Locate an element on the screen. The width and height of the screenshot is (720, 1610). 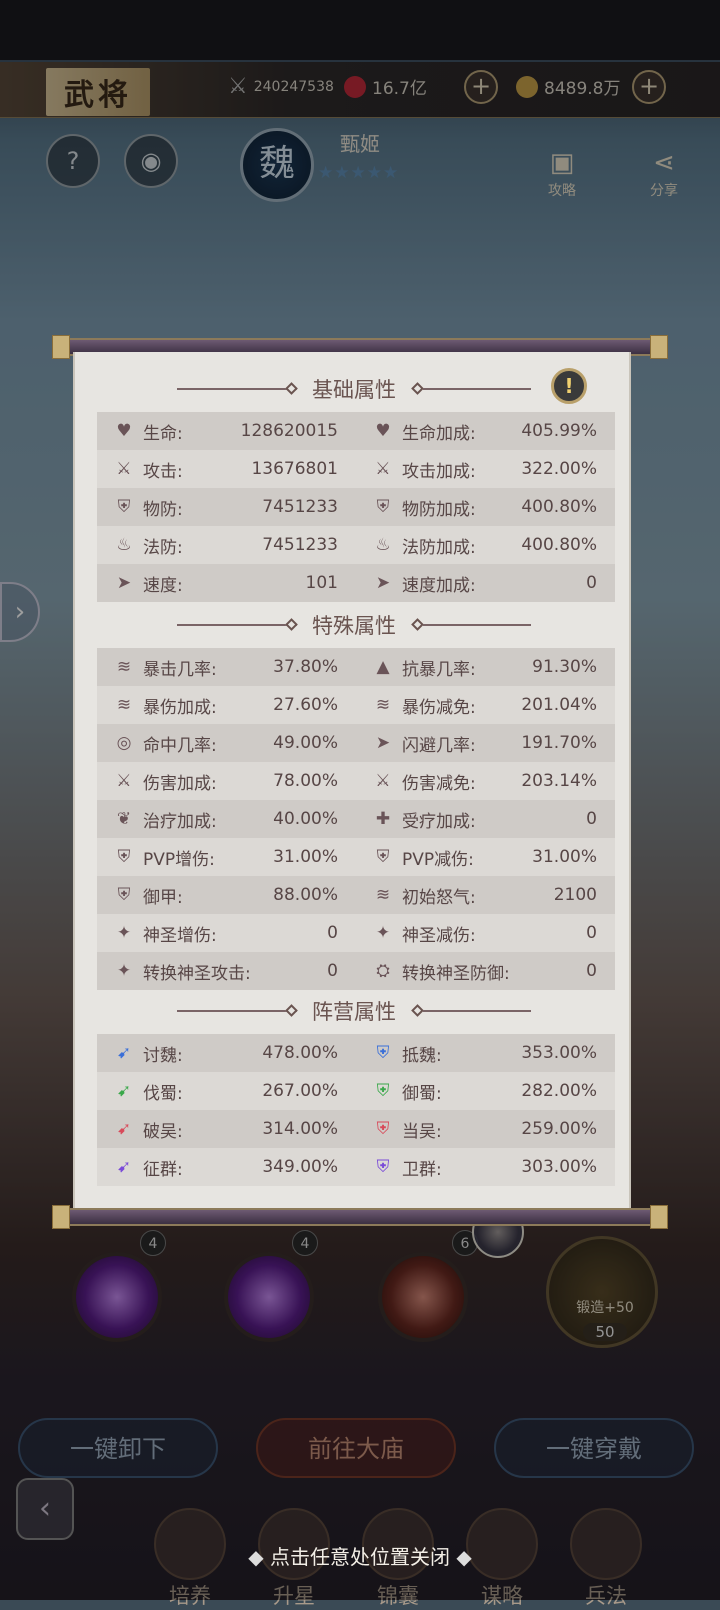
attr-label: 闪避几率: is located at coordinates (439, 745).